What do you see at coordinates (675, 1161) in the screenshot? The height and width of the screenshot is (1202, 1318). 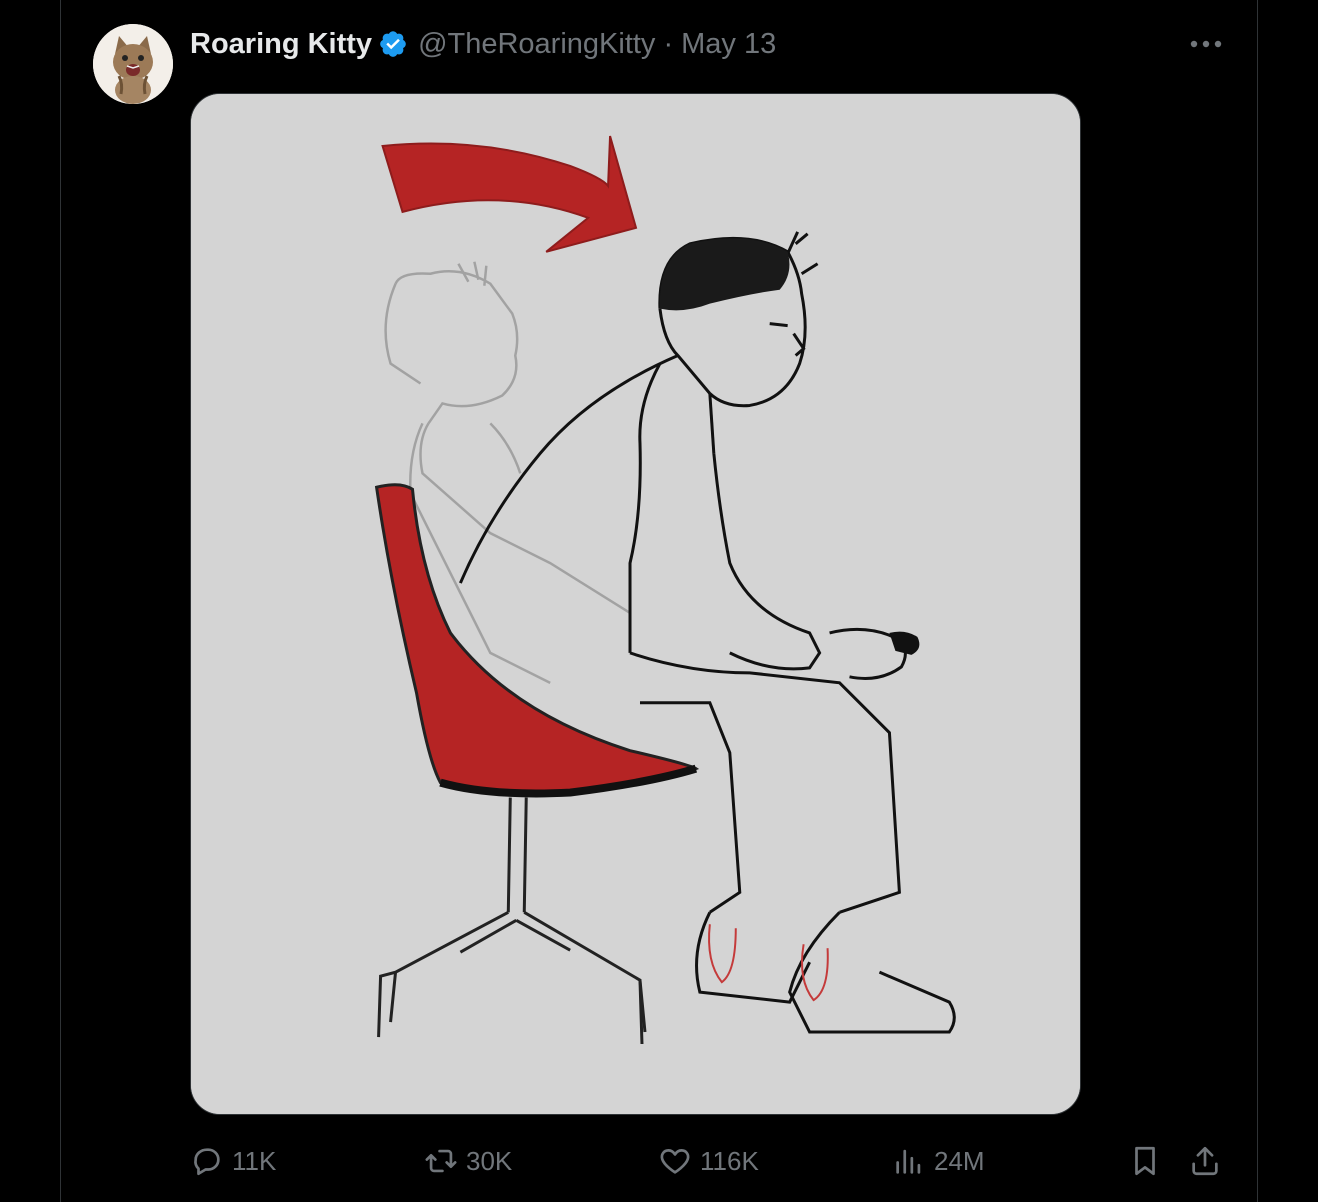 I see `heart-icon` at bounding box center [675, 1161].